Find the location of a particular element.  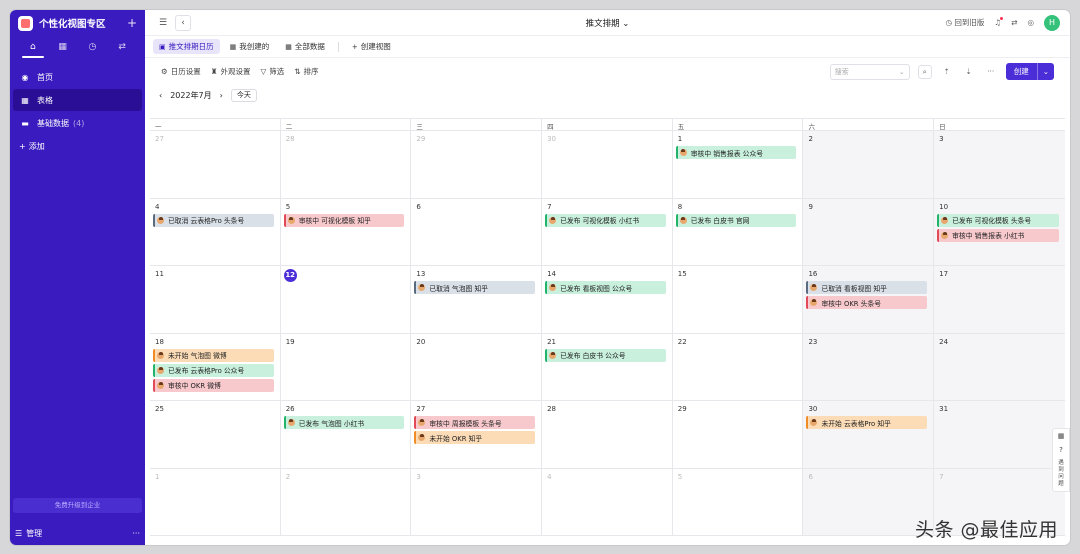

calendar-event: 审核中 销售报表 公众号 is located at coordinates (736, 152).